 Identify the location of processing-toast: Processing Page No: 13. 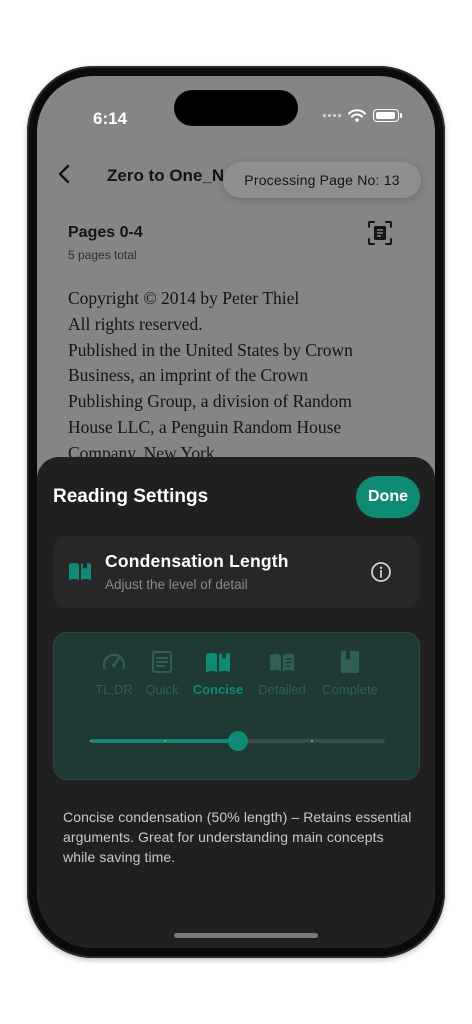
(322, 180).